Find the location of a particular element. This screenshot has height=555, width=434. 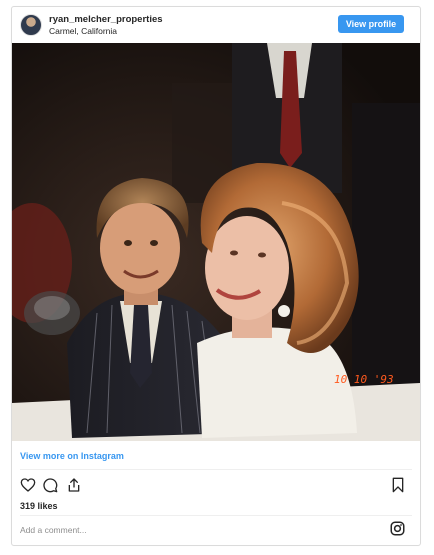

username: ryan_melcher_properties is located at coordinates (106, 19).